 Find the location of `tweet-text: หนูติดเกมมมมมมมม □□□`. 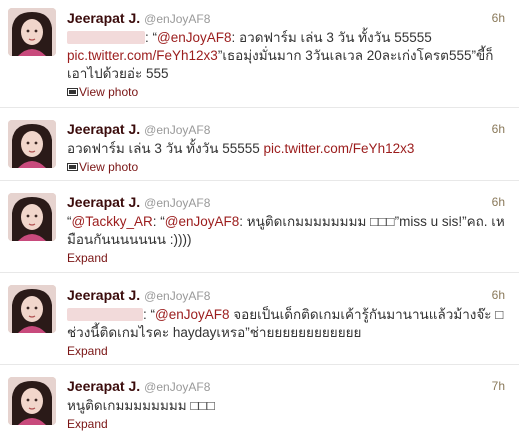

tweet-text: หนูติดเกมมมมมมมม □□□ is located at coordinates (288, 406).